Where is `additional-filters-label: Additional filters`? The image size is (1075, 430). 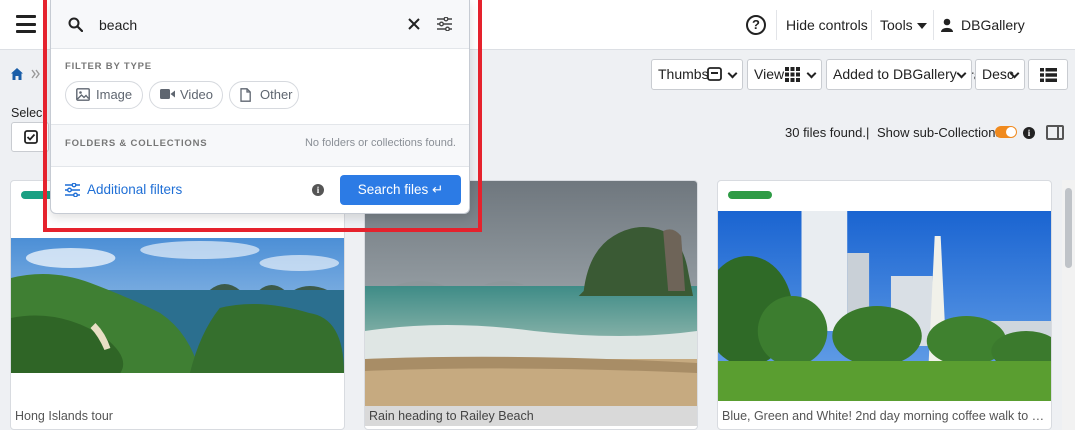 additional-filters-label: Additional filters is located at coordinates (135, 189).